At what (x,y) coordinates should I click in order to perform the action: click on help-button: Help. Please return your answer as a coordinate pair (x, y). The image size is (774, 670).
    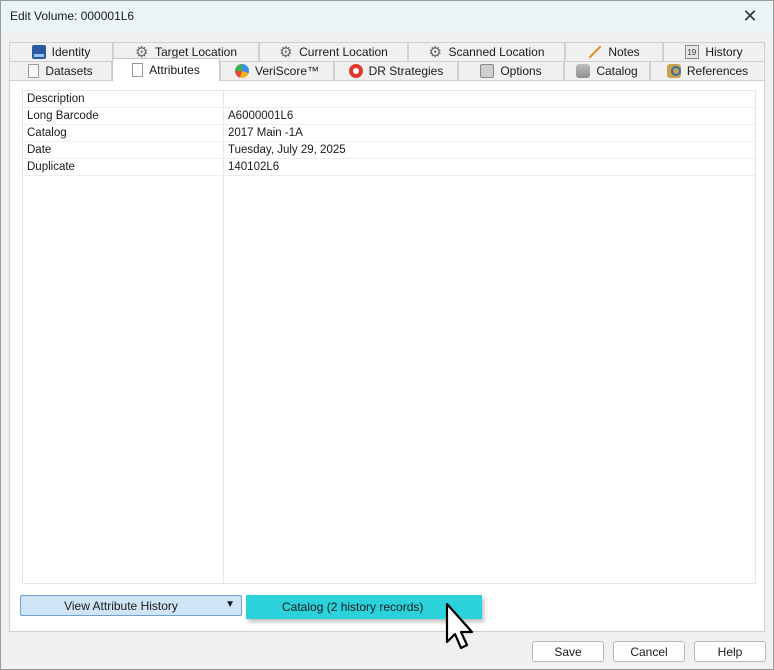
    Looking at the image, I should click on (730, 651).